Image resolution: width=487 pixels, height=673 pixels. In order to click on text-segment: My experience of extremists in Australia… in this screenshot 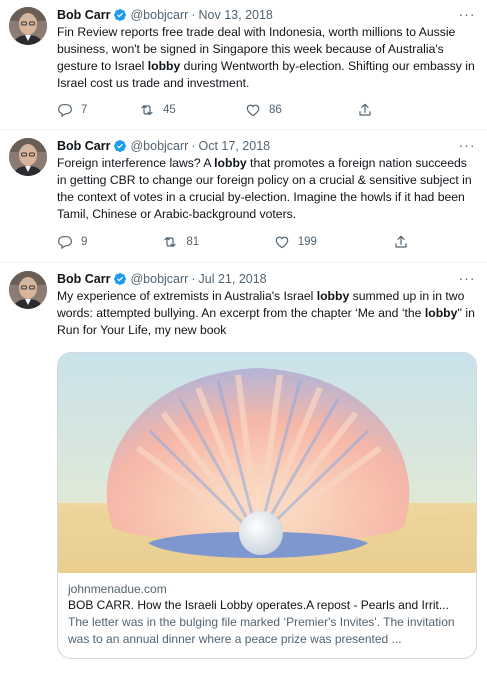, I will do `click(187, 296)`.